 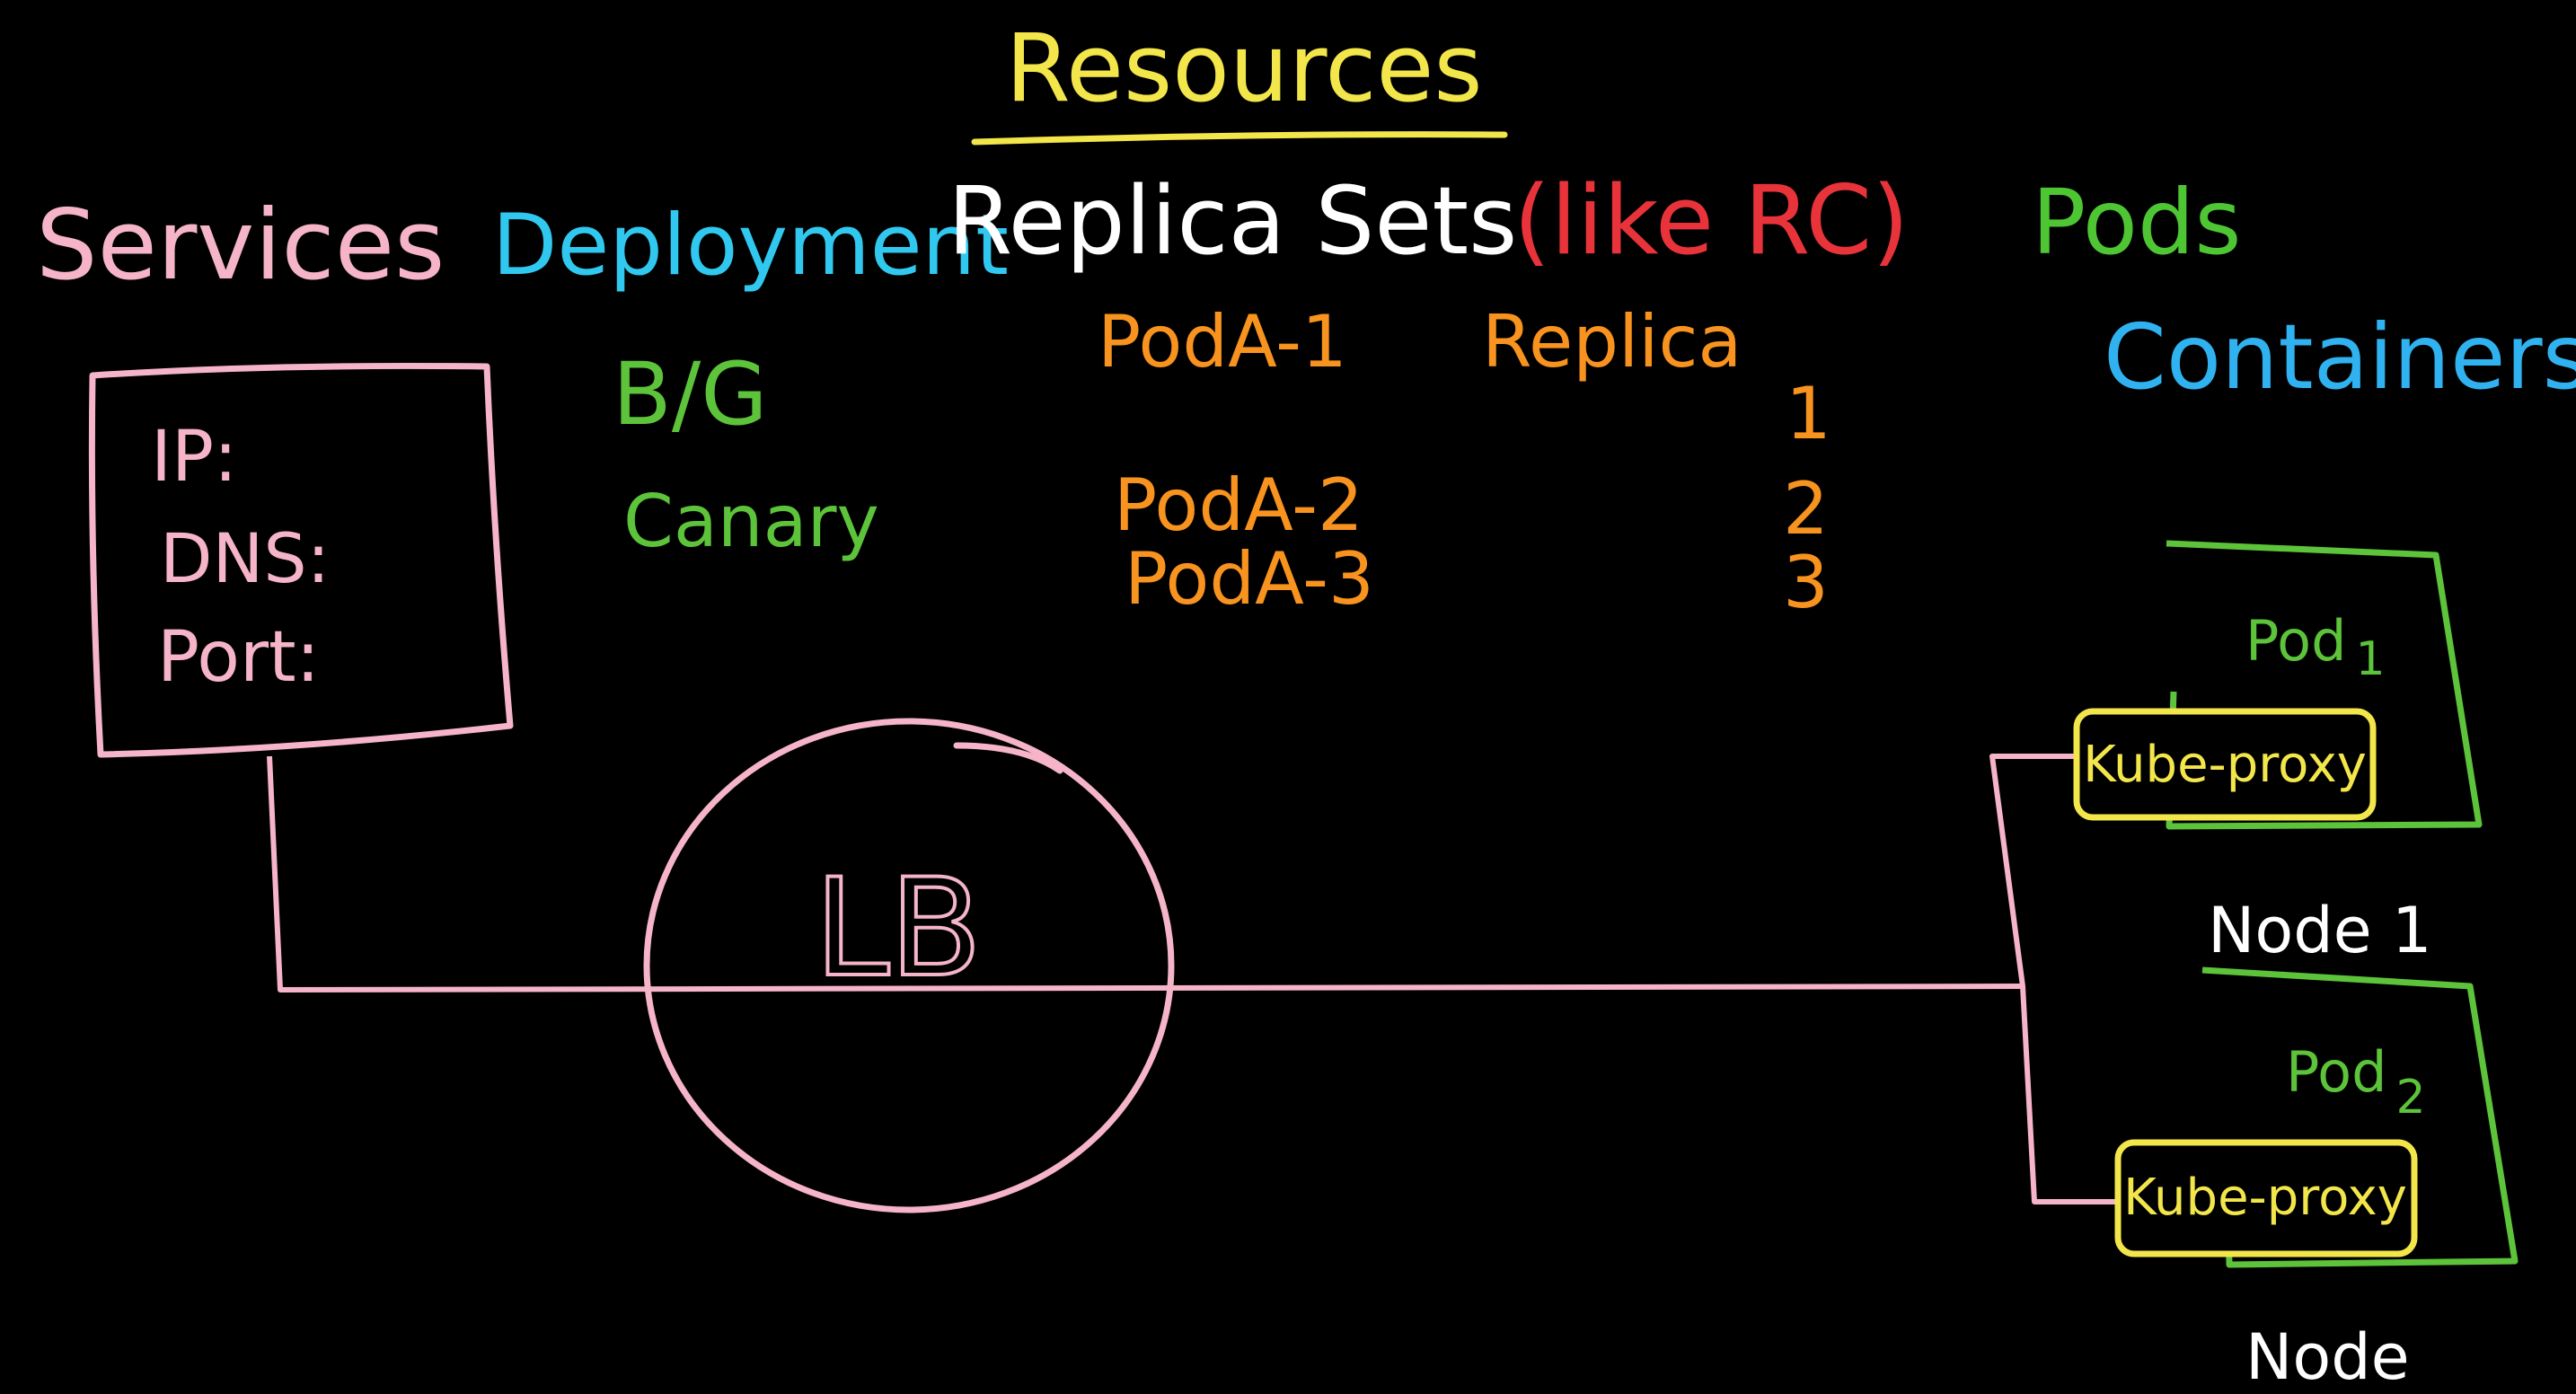 I want to click on node-1-kube-proxy-label: Kube-proxy, so click(x=2225, y=765).